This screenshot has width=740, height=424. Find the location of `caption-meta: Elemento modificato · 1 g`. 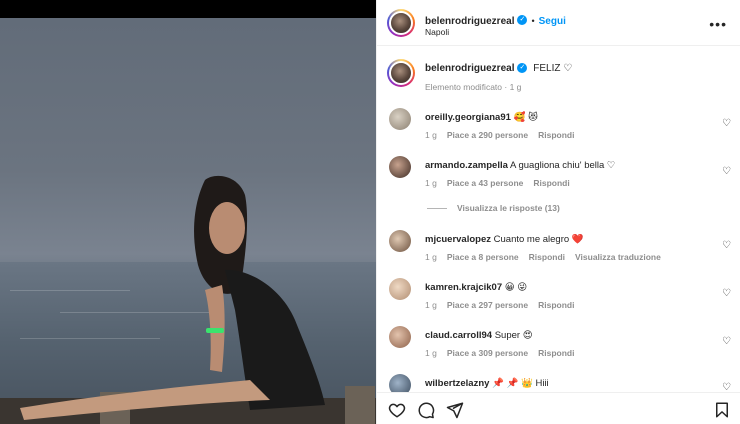

caption-meta: Elemento modificato · 1 g is located at coordinates (473, 87).